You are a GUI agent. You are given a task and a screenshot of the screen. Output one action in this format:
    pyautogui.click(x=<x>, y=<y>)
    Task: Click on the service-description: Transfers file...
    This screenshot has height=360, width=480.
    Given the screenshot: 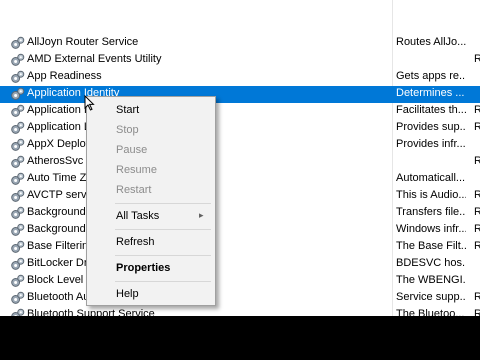 What is the action you would take?
    pyautogui.click(x=431, y=212)
    